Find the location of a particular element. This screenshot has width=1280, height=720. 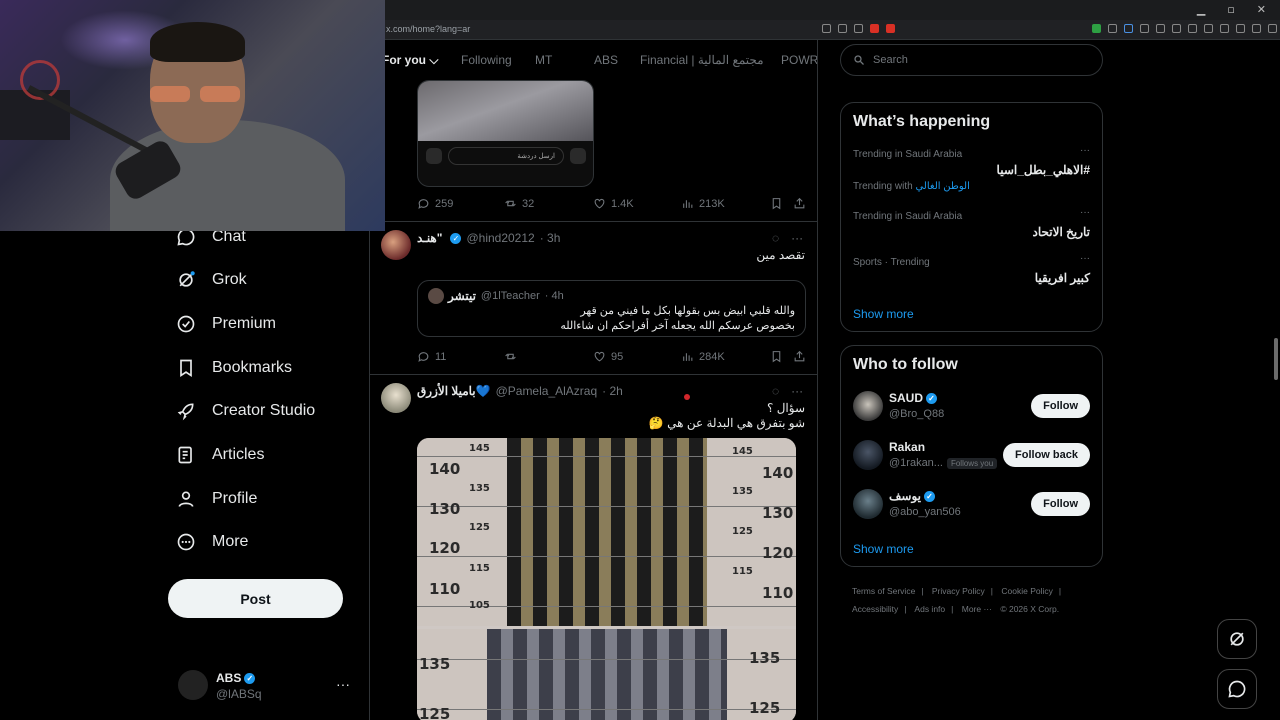

tab-mt: MT is located at coordinates (543, 60).